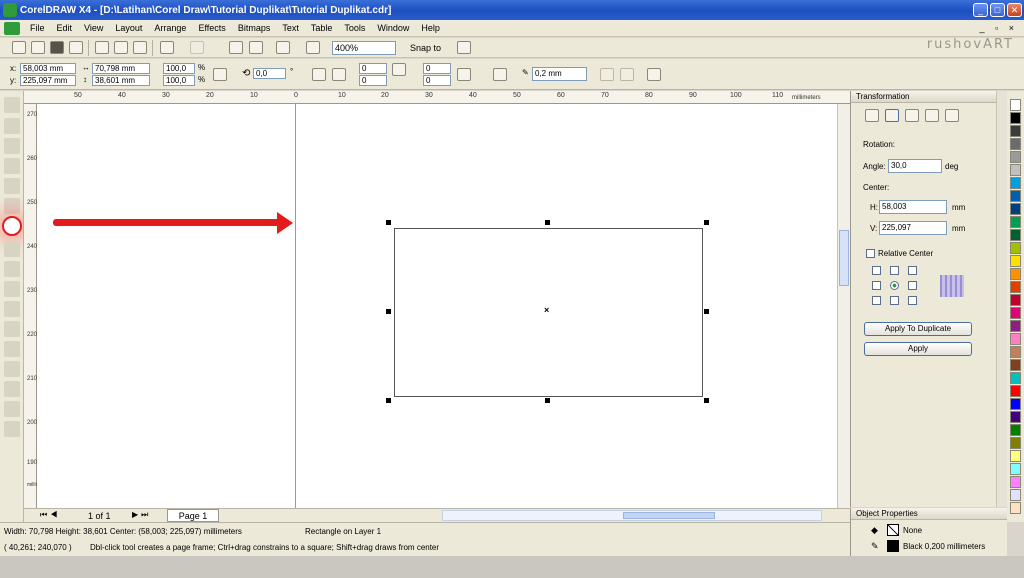 Image resolution: width=1024 pixels, height=578 pixels. What do you see at coordinates (12, 105) in the screenshot?
I see `pick-tool-icon` at bounding box center [12, 105].